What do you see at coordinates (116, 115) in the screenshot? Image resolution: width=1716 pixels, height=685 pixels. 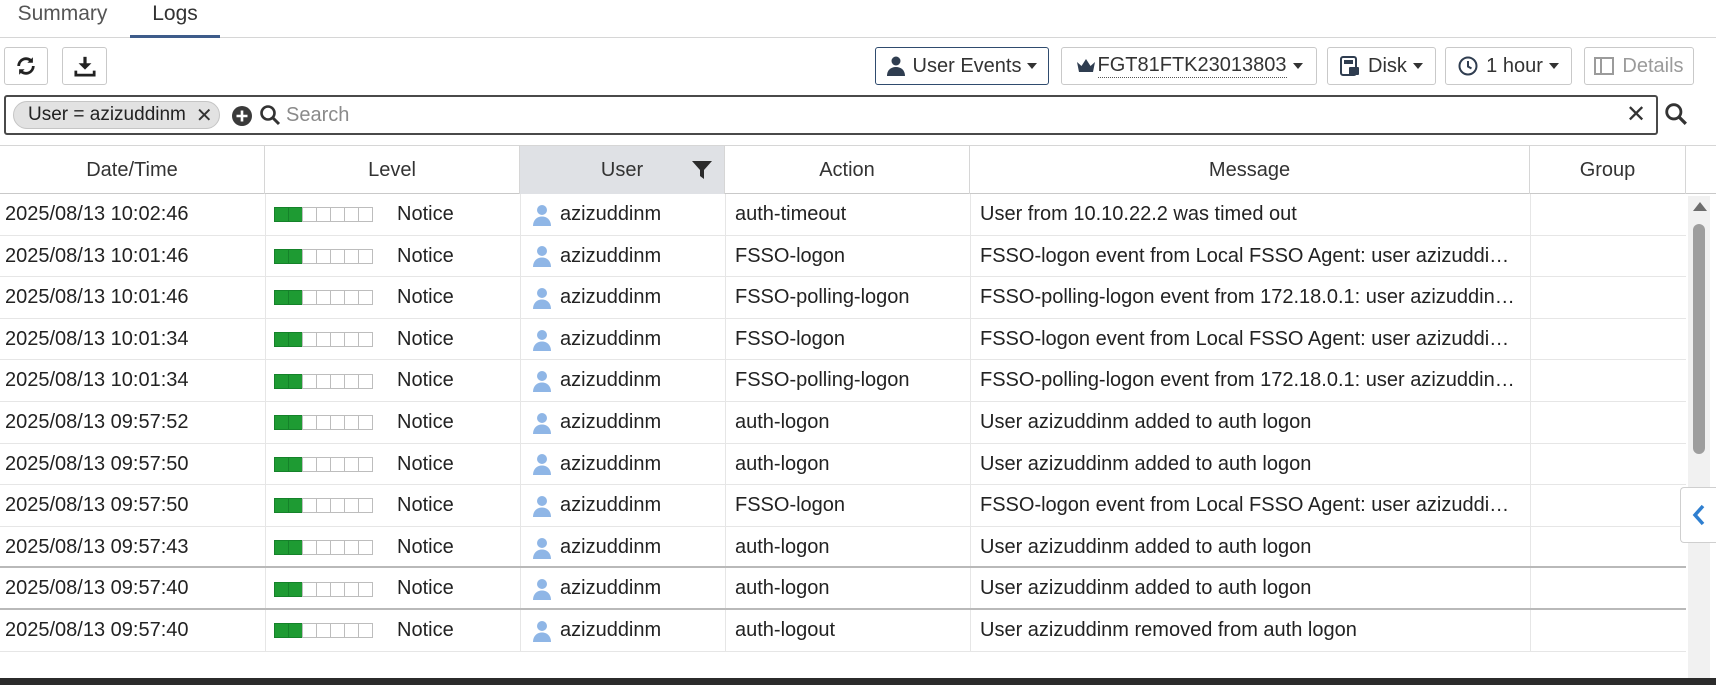 I see `filter-chip: User = azizuddinm ✕` at bounding box center [116, 115].